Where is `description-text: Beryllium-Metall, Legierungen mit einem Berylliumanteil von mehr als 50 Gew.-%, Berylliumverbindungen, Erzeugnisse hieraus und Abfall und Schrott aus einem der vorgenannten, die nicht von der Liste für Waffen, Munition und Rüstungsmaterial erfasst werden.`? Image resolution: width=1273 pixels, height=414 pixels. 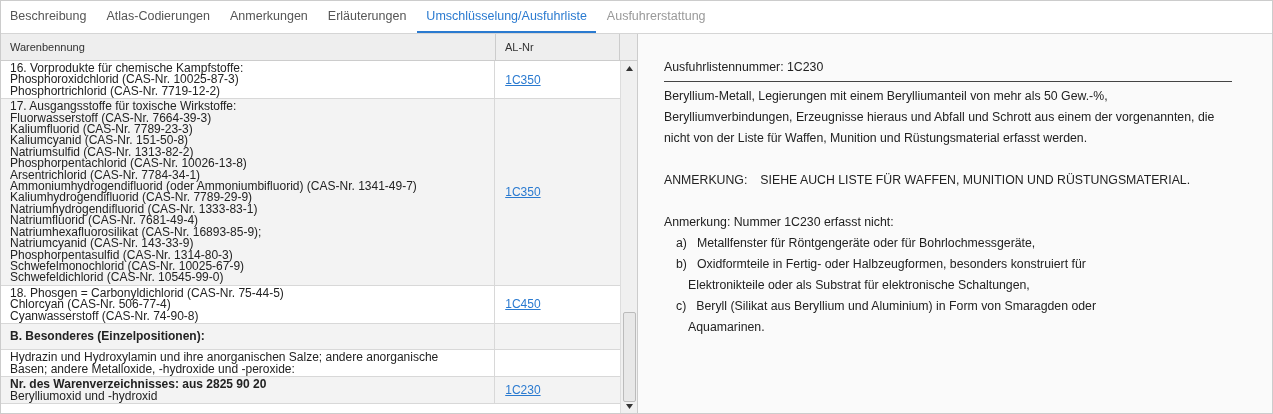
description-text: Beryllium-Metall, Legierungen mit einem Berylliumanteil von mehr als 50 Gew.-%, Berylliumverbindungen, Erzeugnisse hieraus und Abfall und Schrott aus einem der vorgenannten, die nicht von der Liste für Waffen, Munition und Rüstungsmaterial erfasst werden. is located at coordinates (940, 117).